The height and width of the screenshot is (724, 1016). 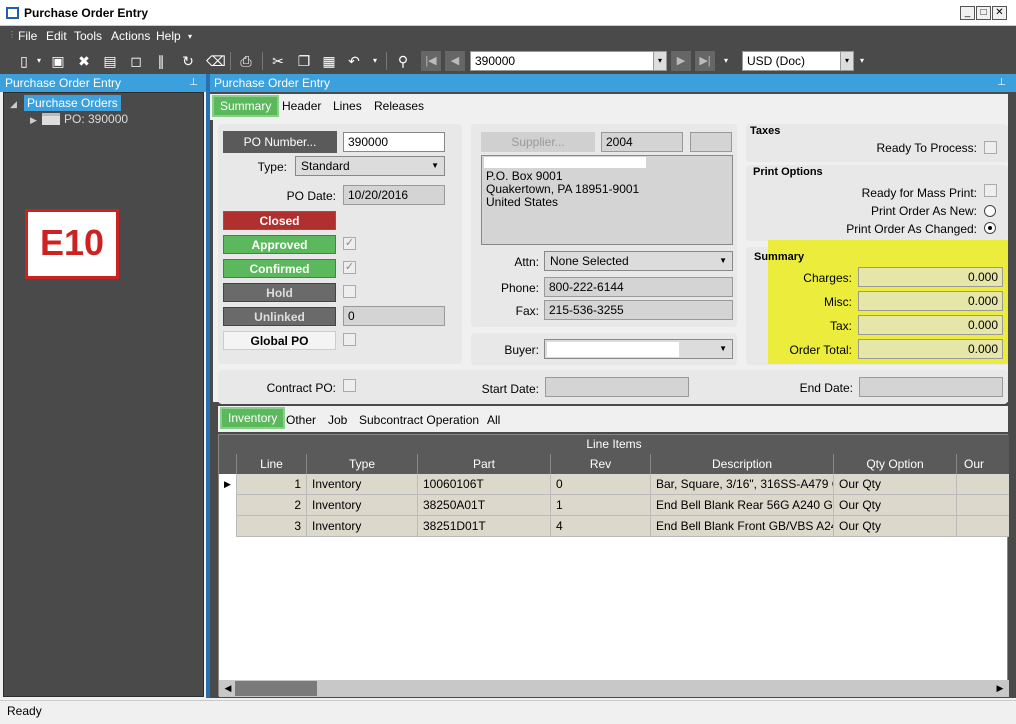 I want to click on po-key-dropdown-icon: ▾, so click(x=659, y=61).